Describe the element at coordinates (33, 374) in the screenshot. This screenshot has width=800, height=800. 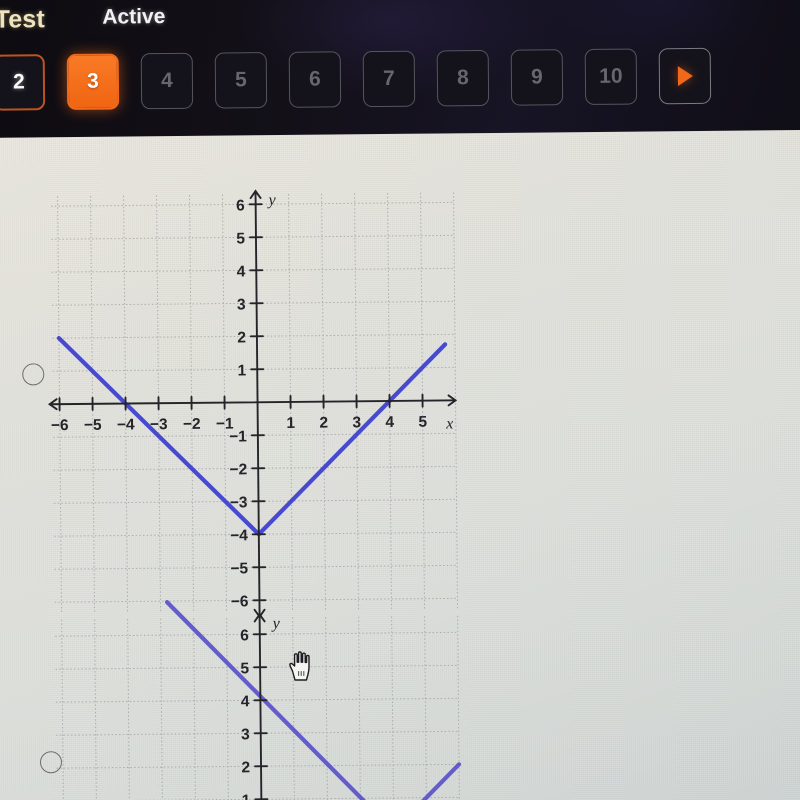
I see `radio-button-option-a` at that location.